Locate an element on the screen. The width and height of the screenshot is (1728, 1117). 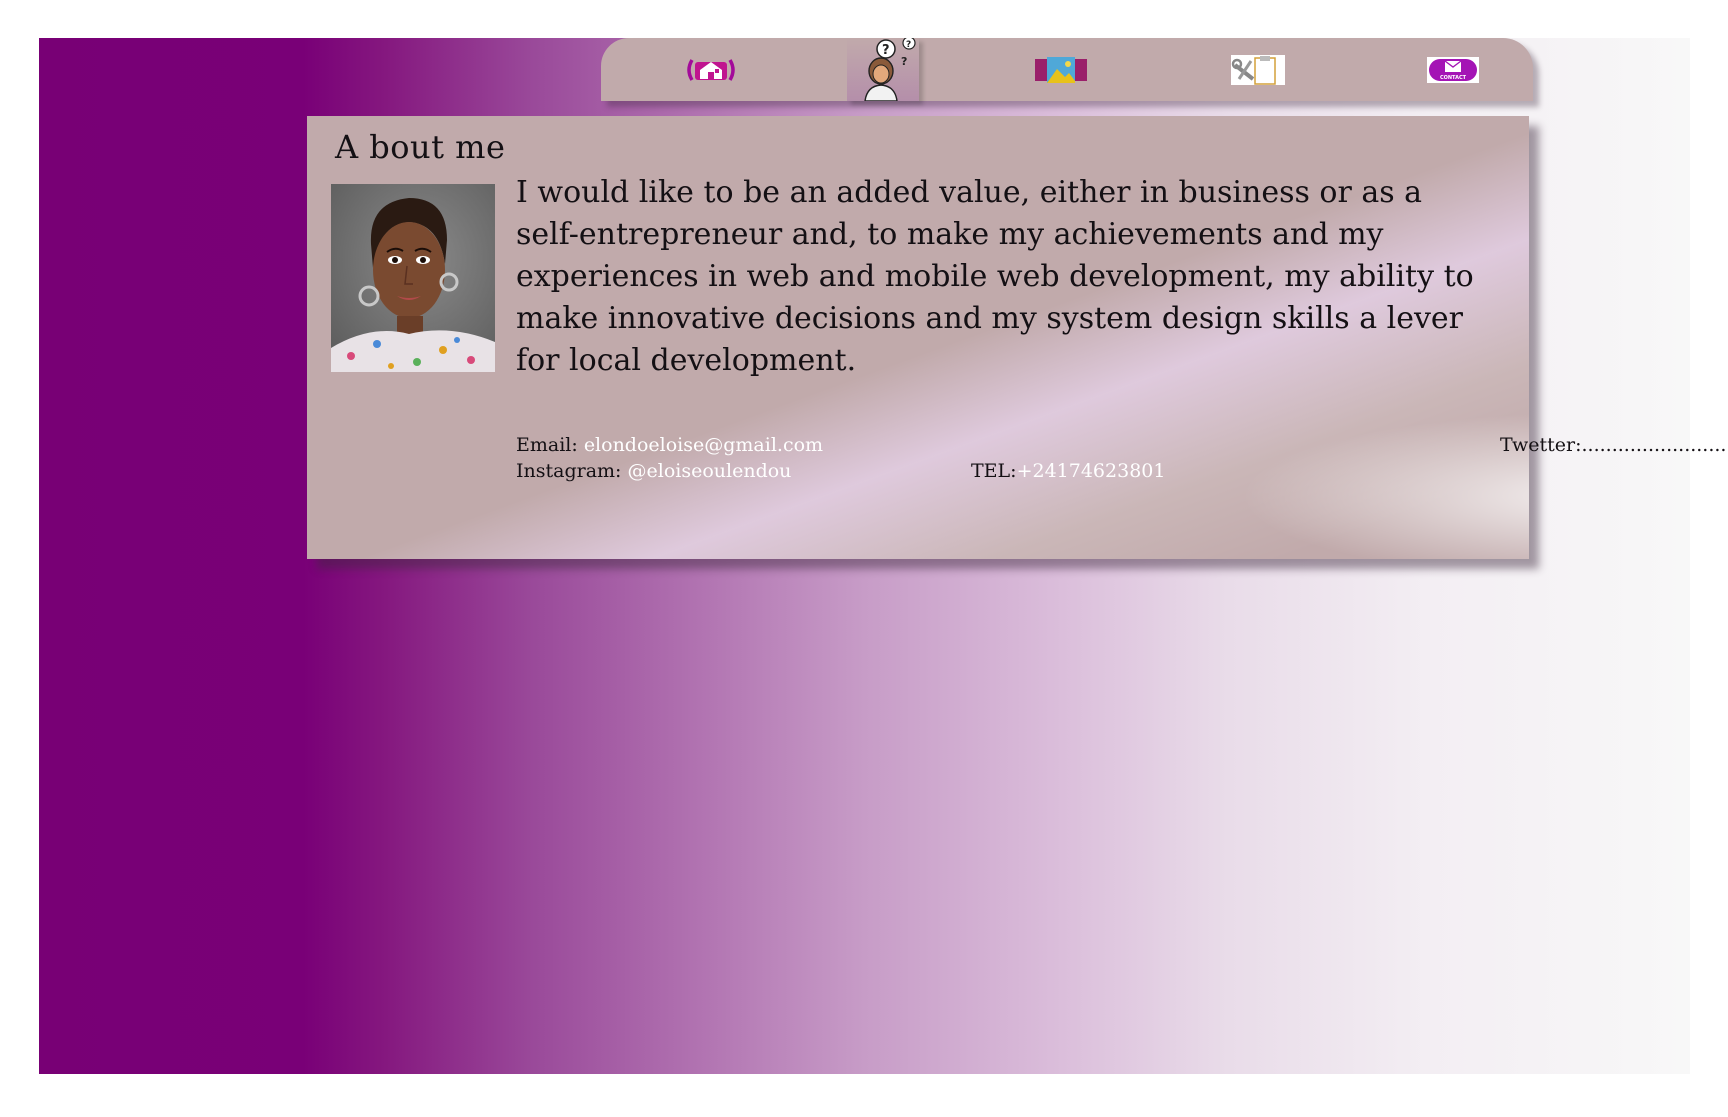
email-label: Email: is located at coordinates (550, 445).